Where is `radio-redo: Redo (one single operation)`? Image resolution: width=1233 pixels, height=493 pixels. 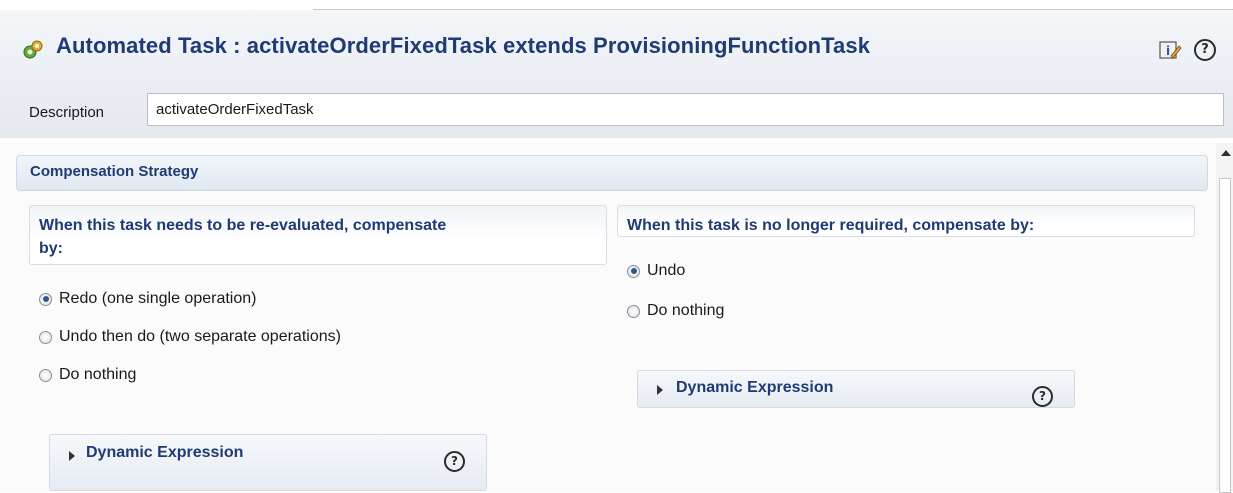 radio-redo: Redo (one single operation) is located at coordinates (147, 299).